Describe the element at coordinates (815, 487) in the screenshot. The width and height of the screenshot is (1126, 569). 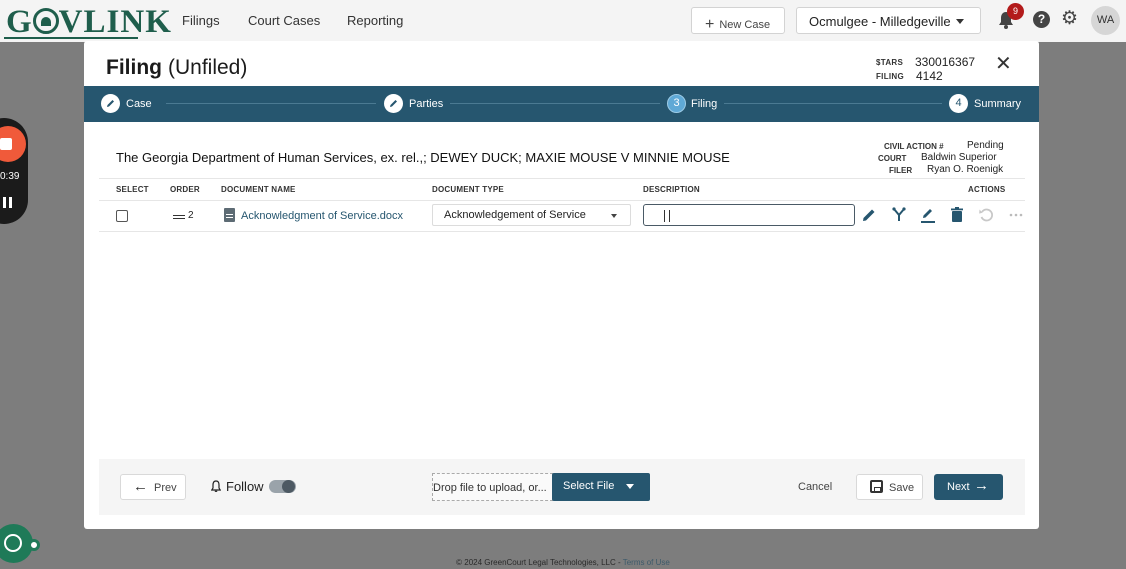
I see `cancel-button: Cancel` at that location.